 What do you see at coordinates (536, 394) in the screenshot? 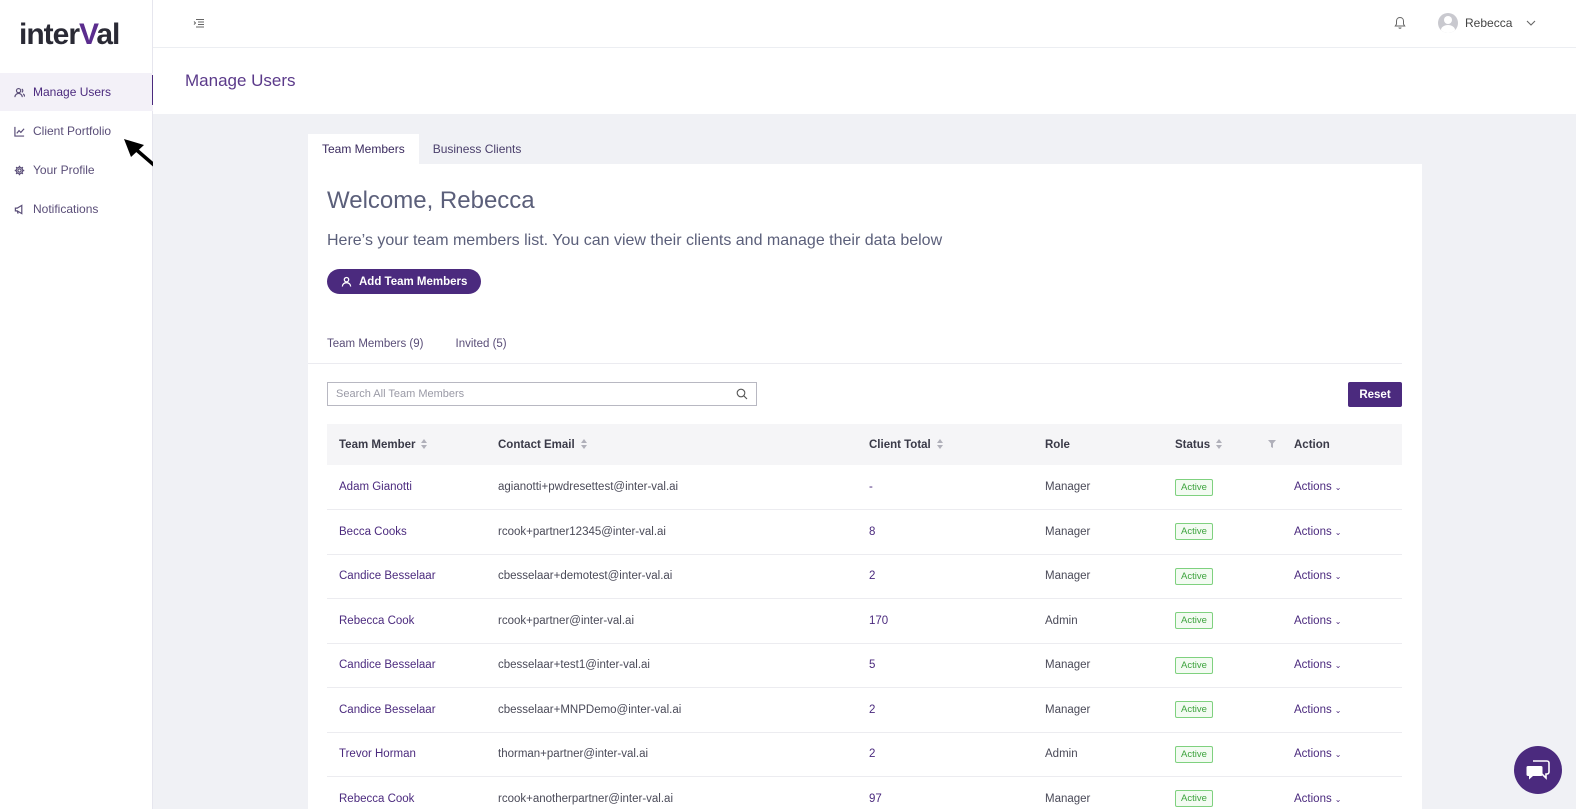
I see `search-input` at bounding box center [536, 394].